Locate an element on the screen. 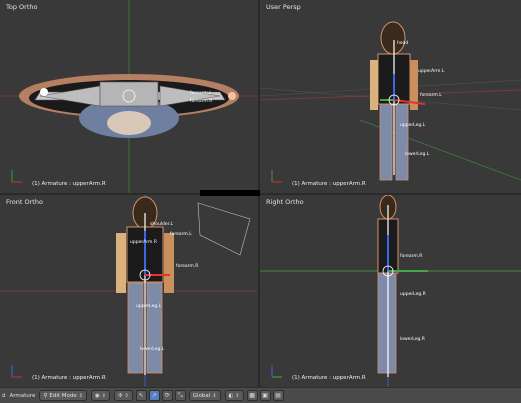  bone-label: head is located at coordinates (402, 43).